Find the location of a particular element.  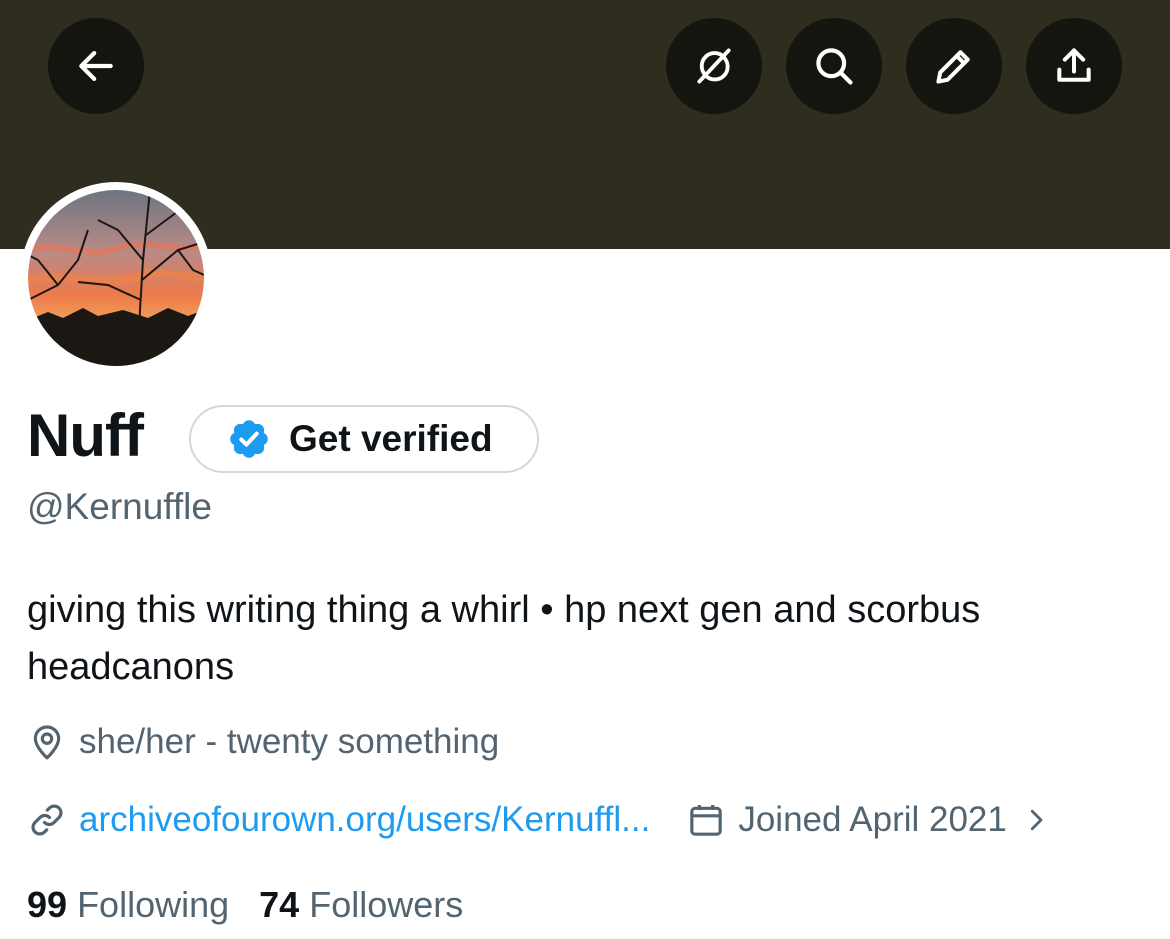

followers-link: 74 Followers is located at coordinates (361, 905).